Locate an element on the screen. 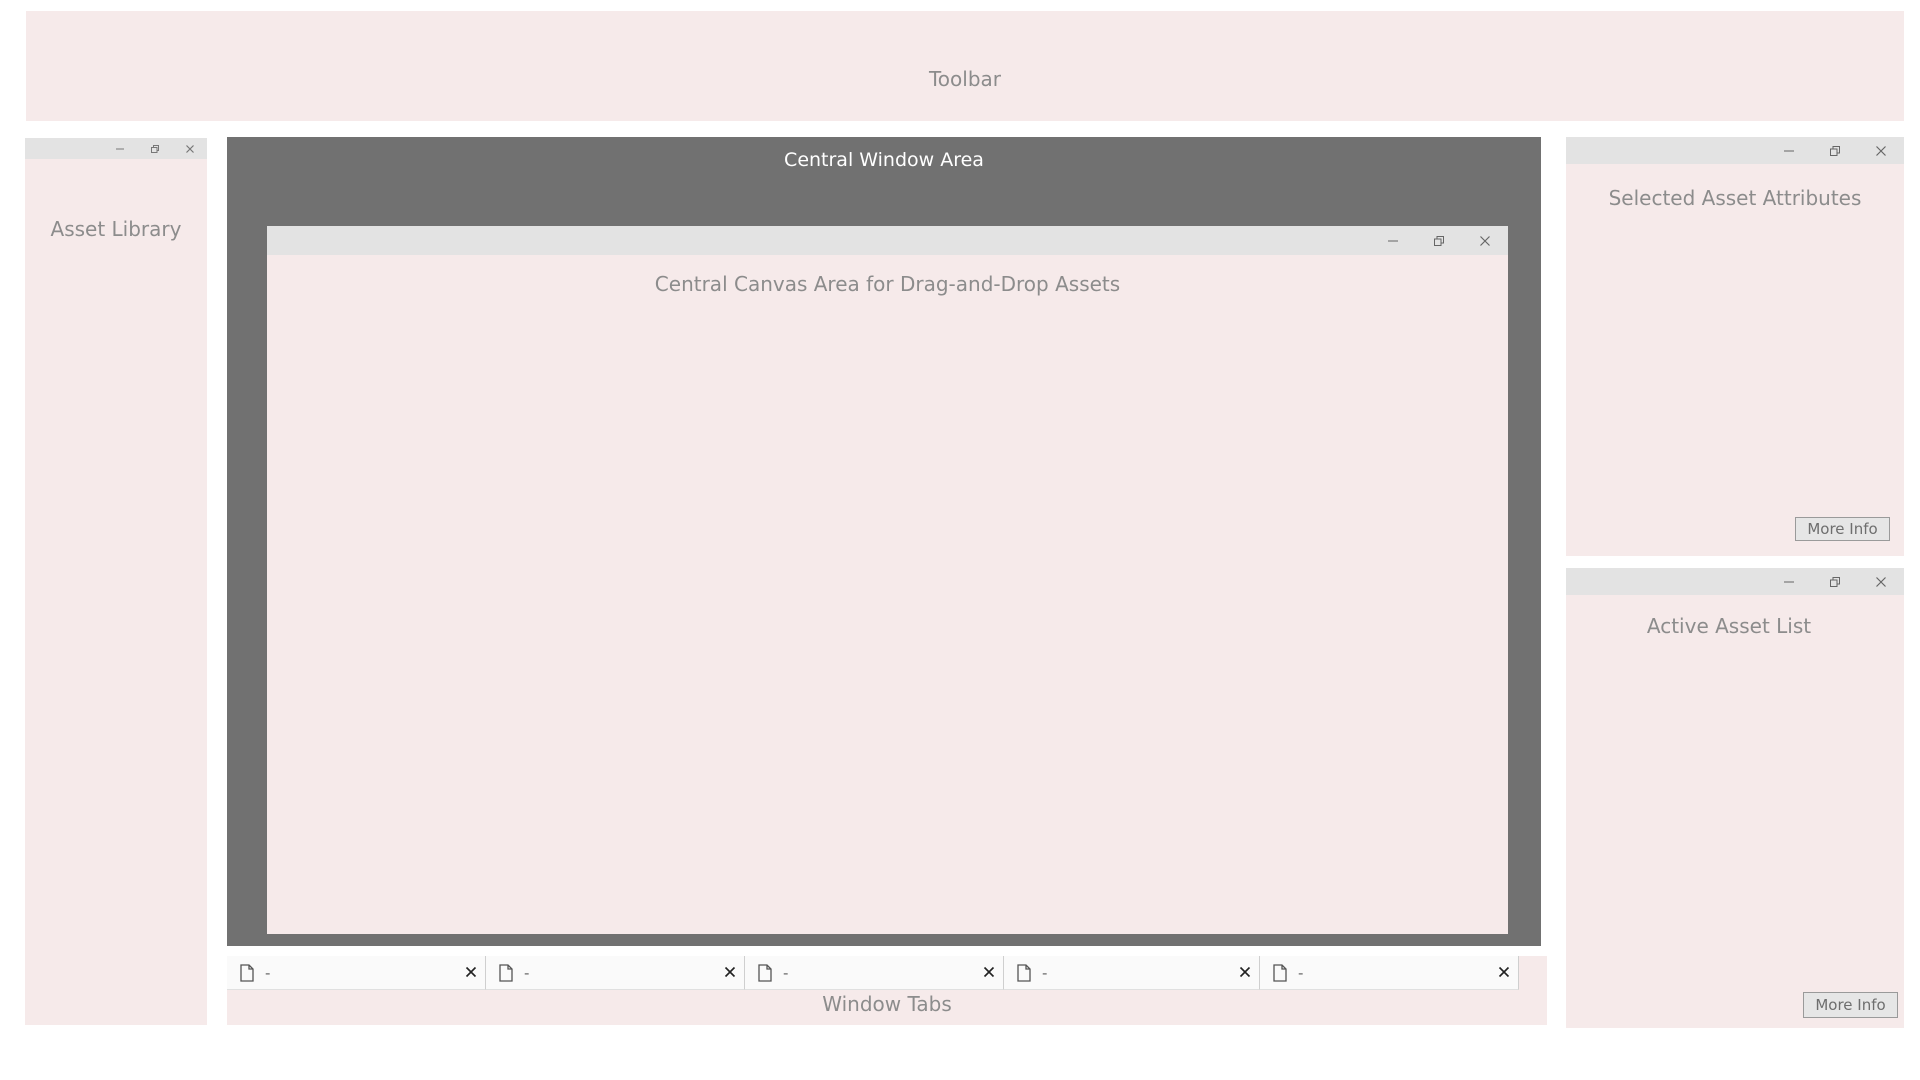  attributes-titlebar is located at coordinates (1735, 150).